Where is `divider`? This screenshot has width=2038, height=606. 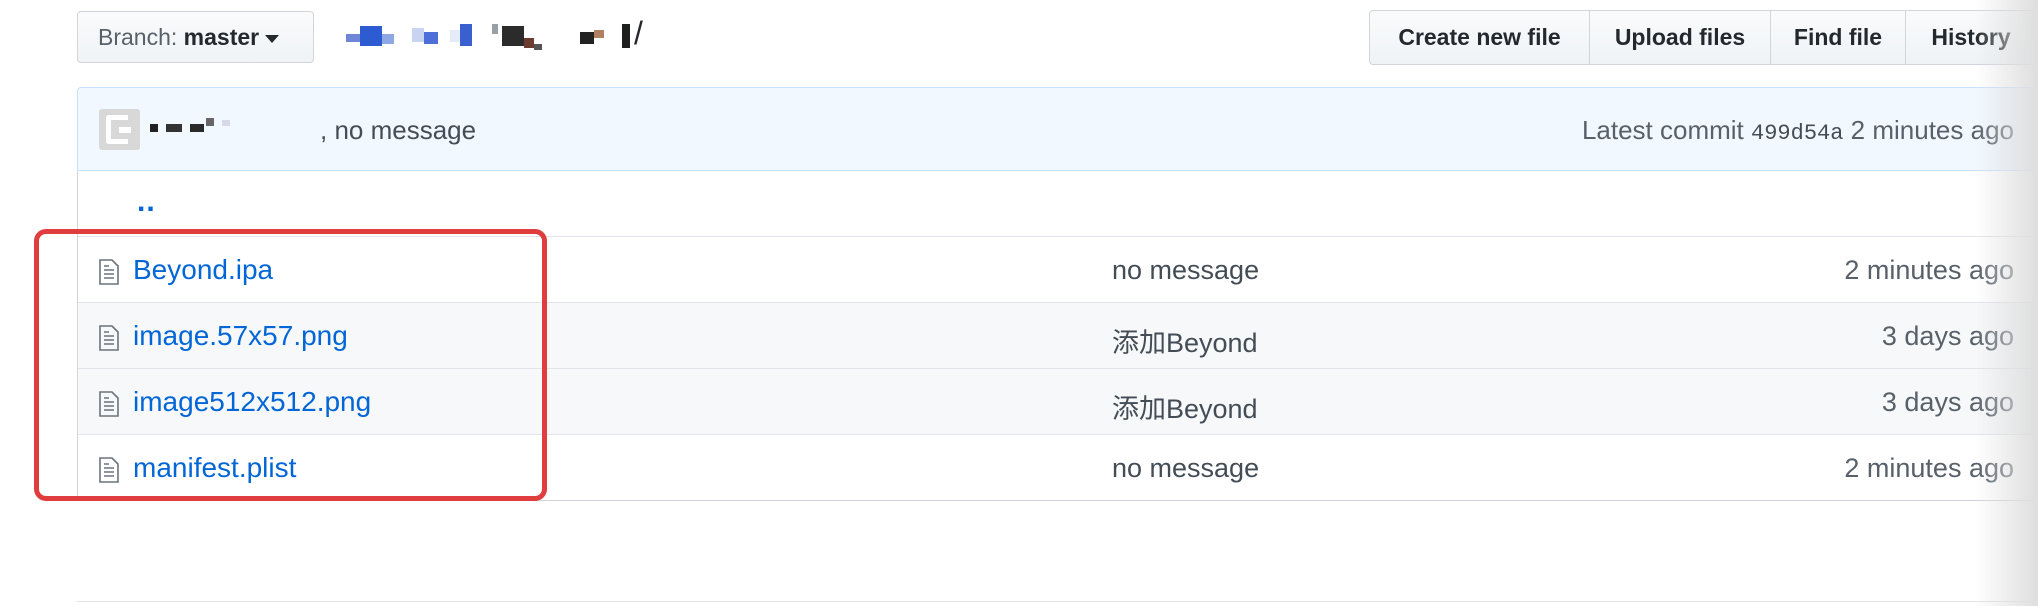
divider is located at coordinates (1057, 601).